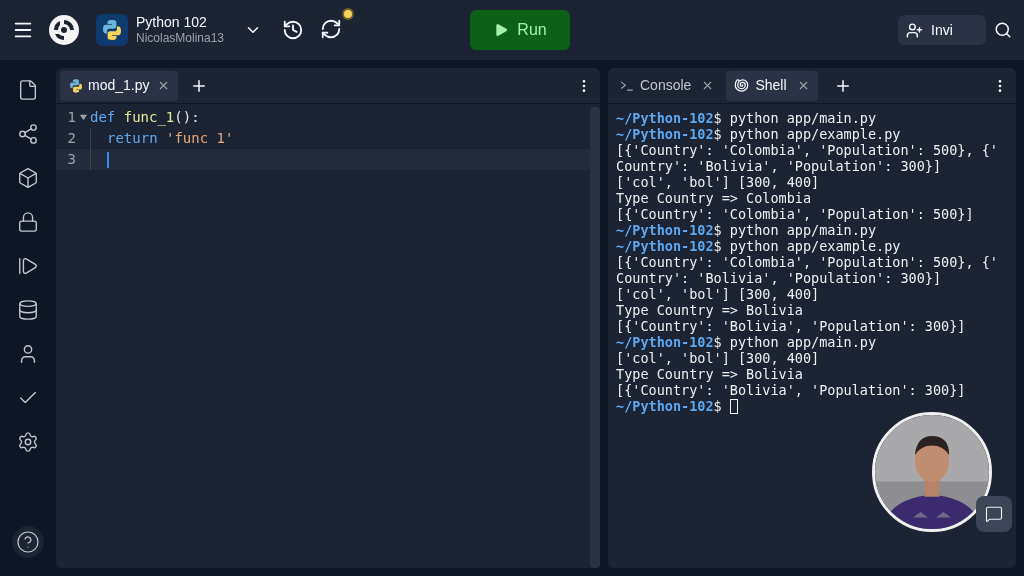 This screenshot has height=576, width=1024. I want to click on sync-icon, so click(331, 29).